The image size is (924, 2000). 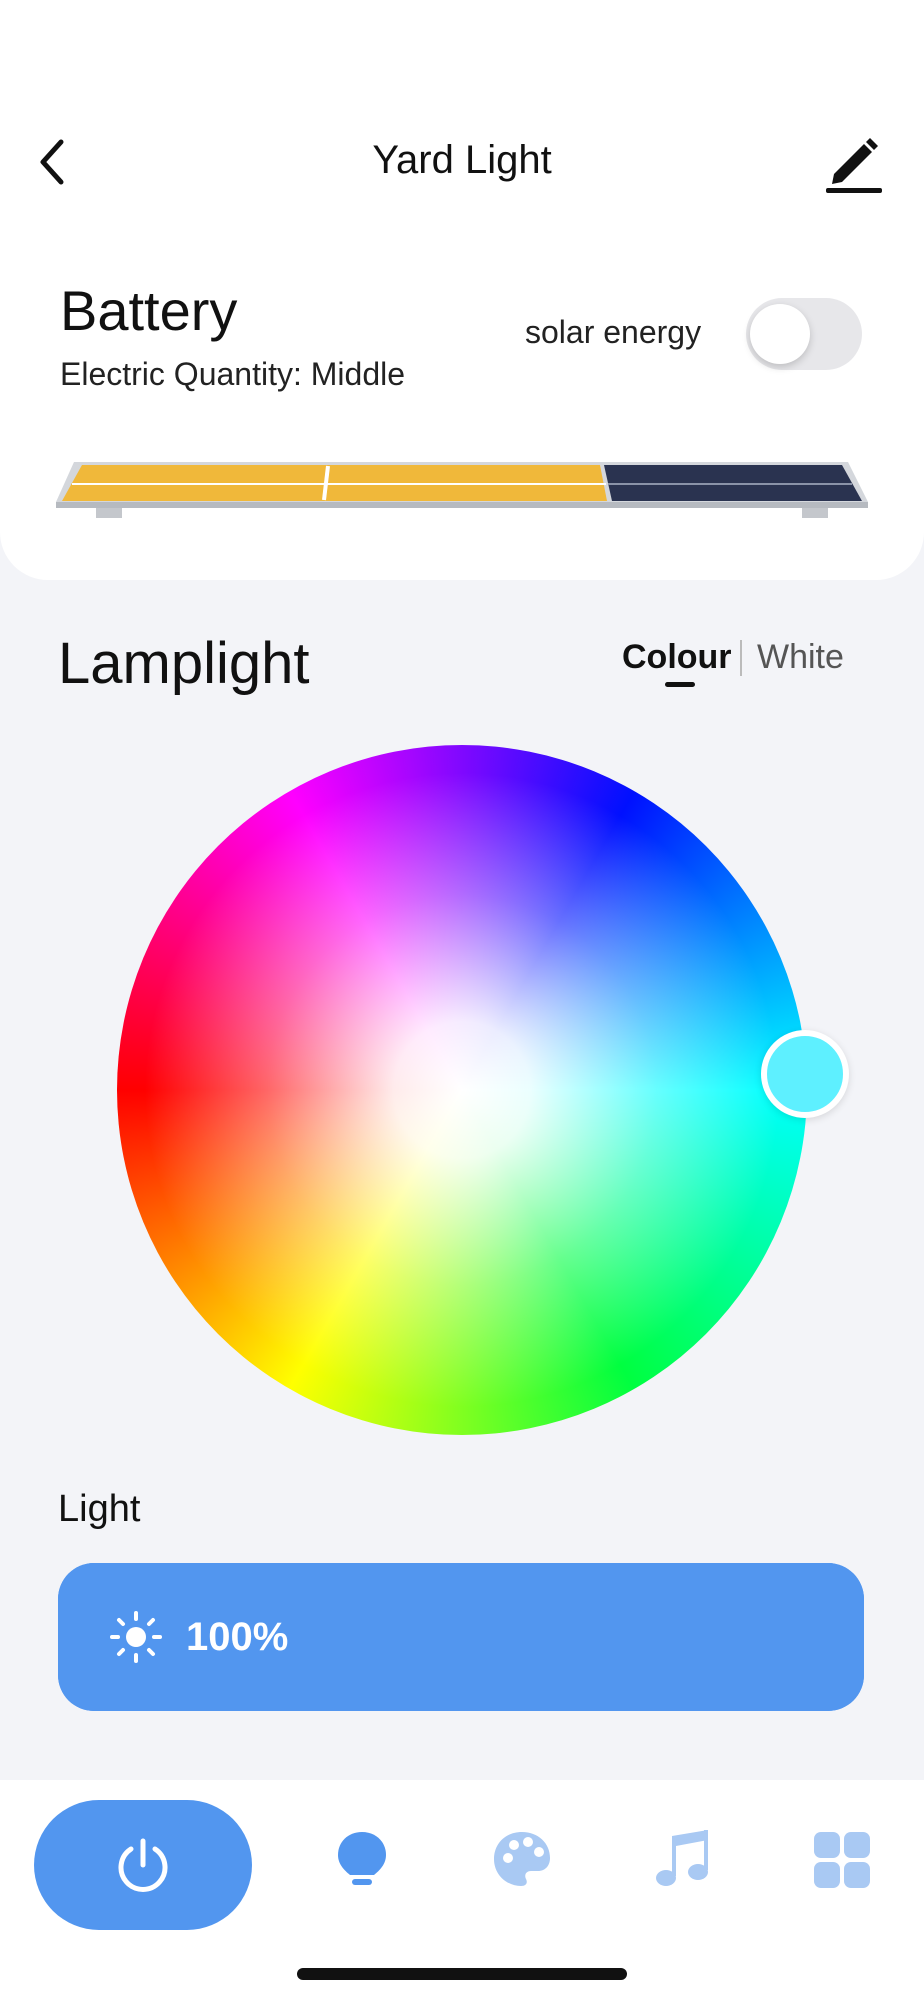 What do you see at coordinates (854, 165) in the screenshot?
I see `pencil-icon` at bounding box center [854, 165].